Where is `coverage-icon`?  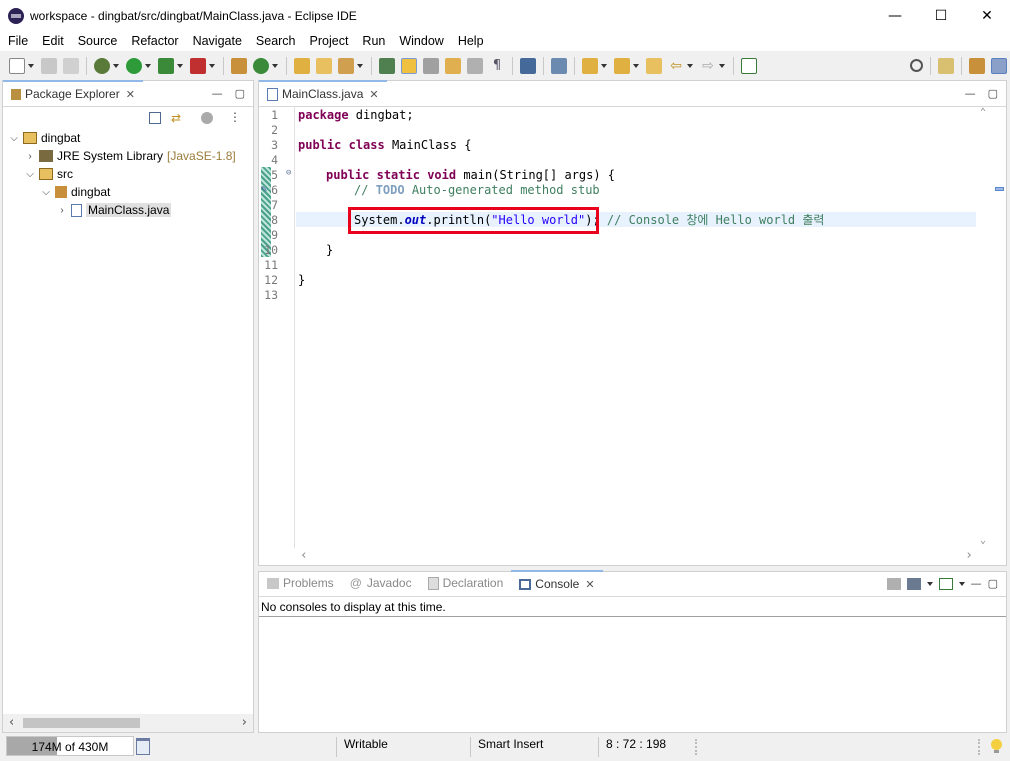
coverage-icon is located at coordinates (166, 65).